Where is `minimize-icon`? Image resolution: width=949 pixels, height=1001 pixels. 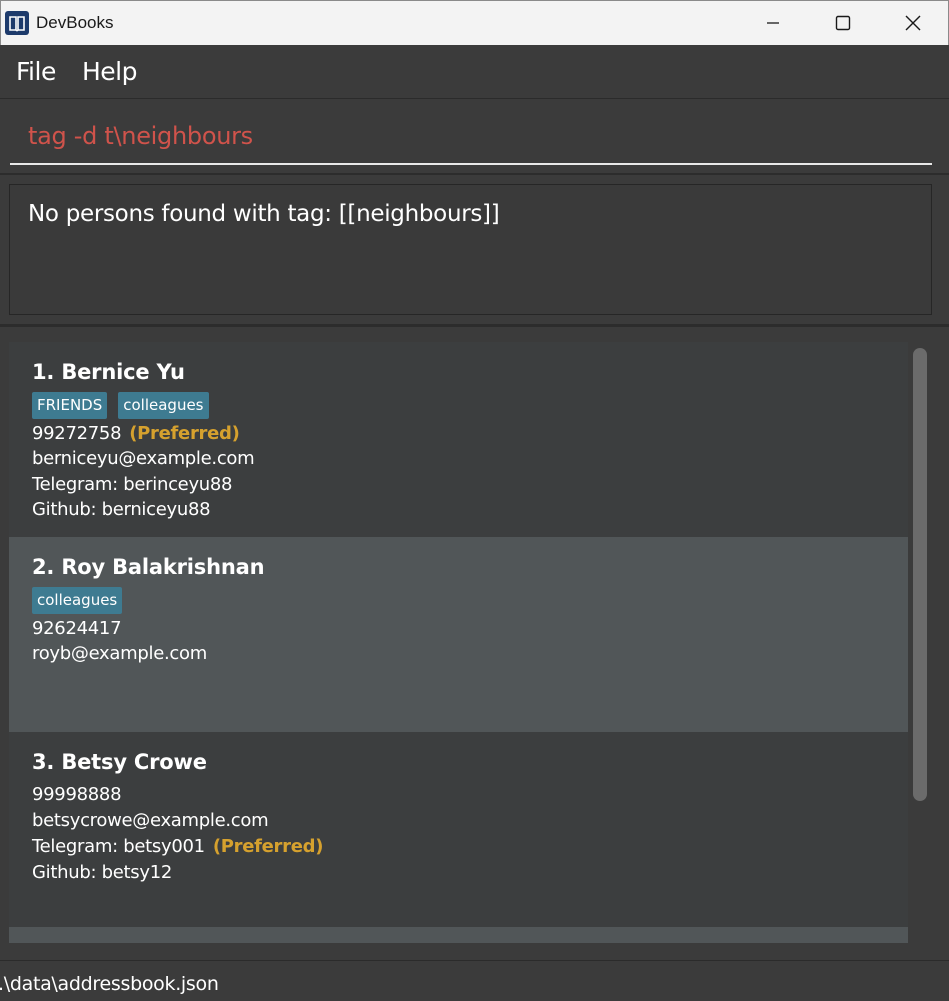 minimize-icon is located at coordinates (773, 23).